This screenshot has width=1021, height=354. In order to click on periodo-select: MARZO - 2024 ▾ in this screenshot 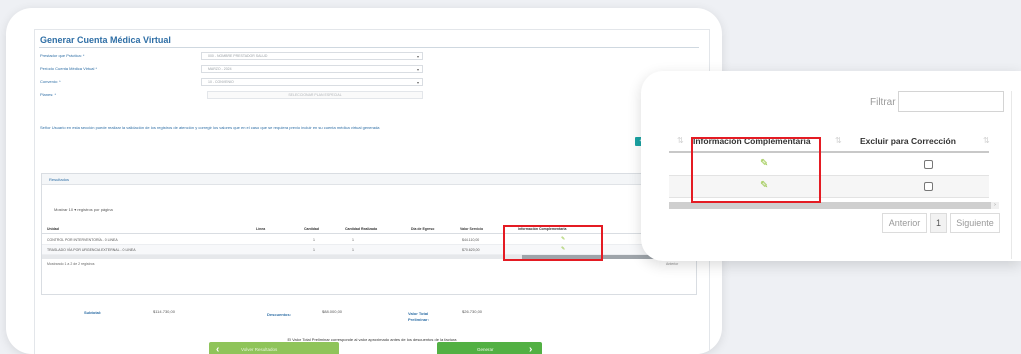, I will do `click(312, 69)`.